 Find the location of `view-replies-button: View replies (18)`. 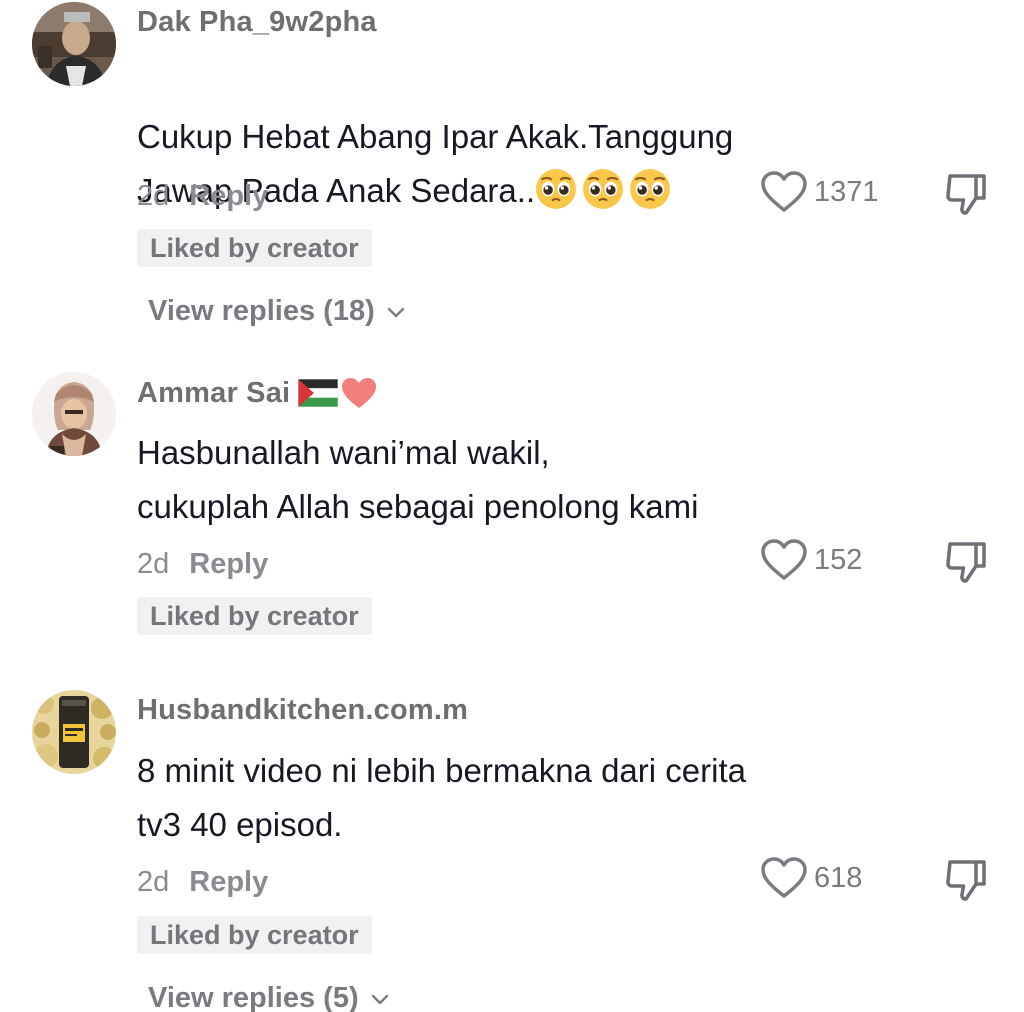

view-replies-button: View replies (18) is located at coordinates (277, 311).